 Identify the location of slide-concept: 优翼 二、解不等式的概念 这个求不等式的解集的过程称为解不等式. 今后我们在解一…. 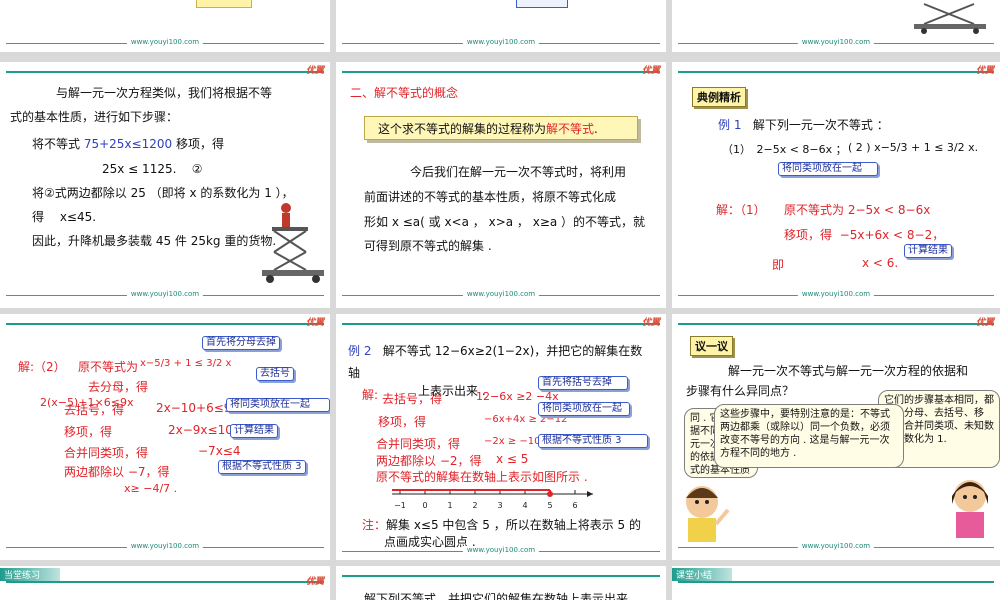
(501, 185).